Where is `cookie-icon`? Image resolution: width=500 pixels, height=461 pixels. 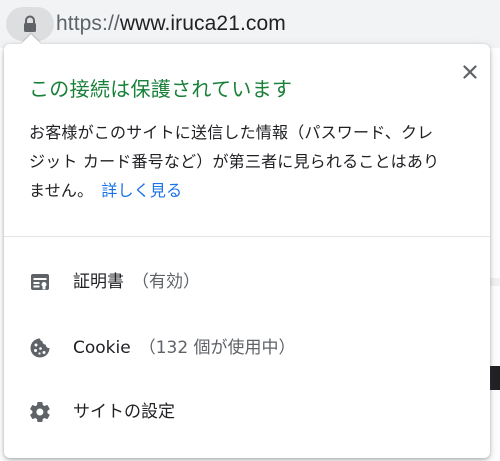
cookie-icon is located at coordinates (40, 348).